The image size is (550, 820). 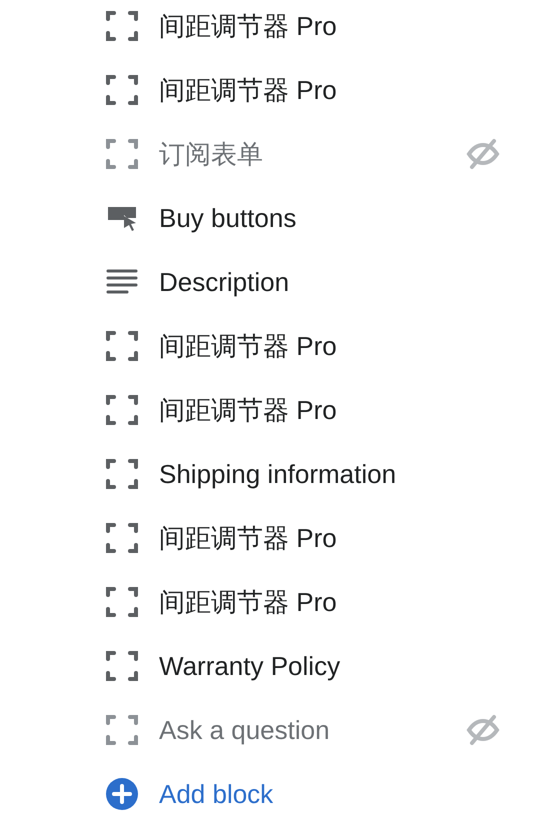 I want to click on add-block-button: Add block, so click(x=189, y=794).